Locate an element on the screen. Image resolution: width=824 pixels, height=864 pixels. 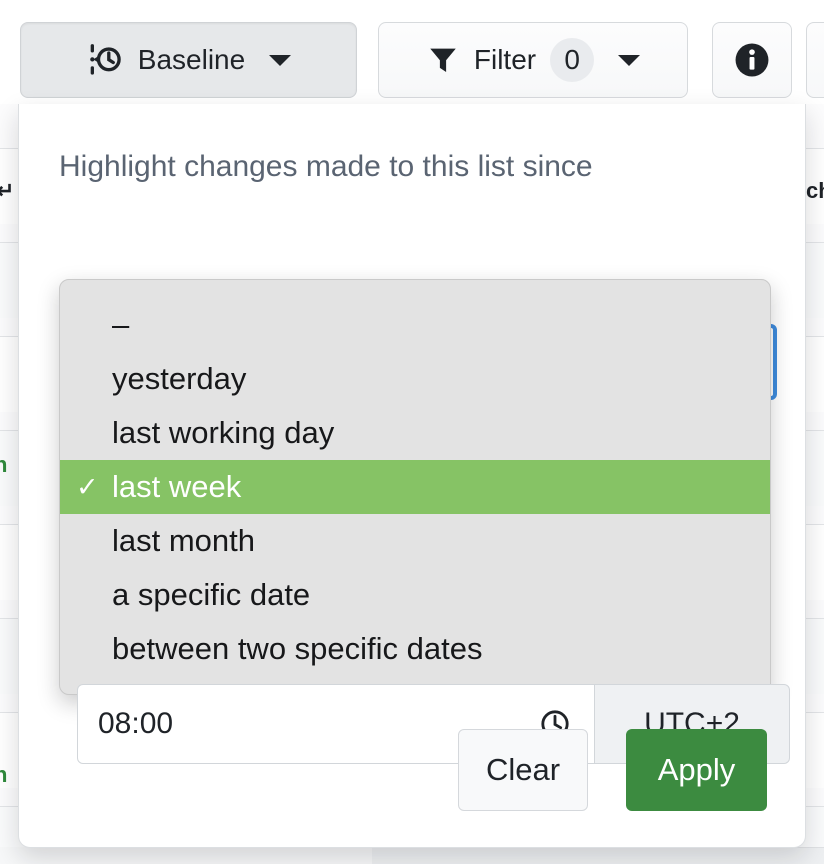
filter-count-badge: 0 is located at coordinates (572, 60).